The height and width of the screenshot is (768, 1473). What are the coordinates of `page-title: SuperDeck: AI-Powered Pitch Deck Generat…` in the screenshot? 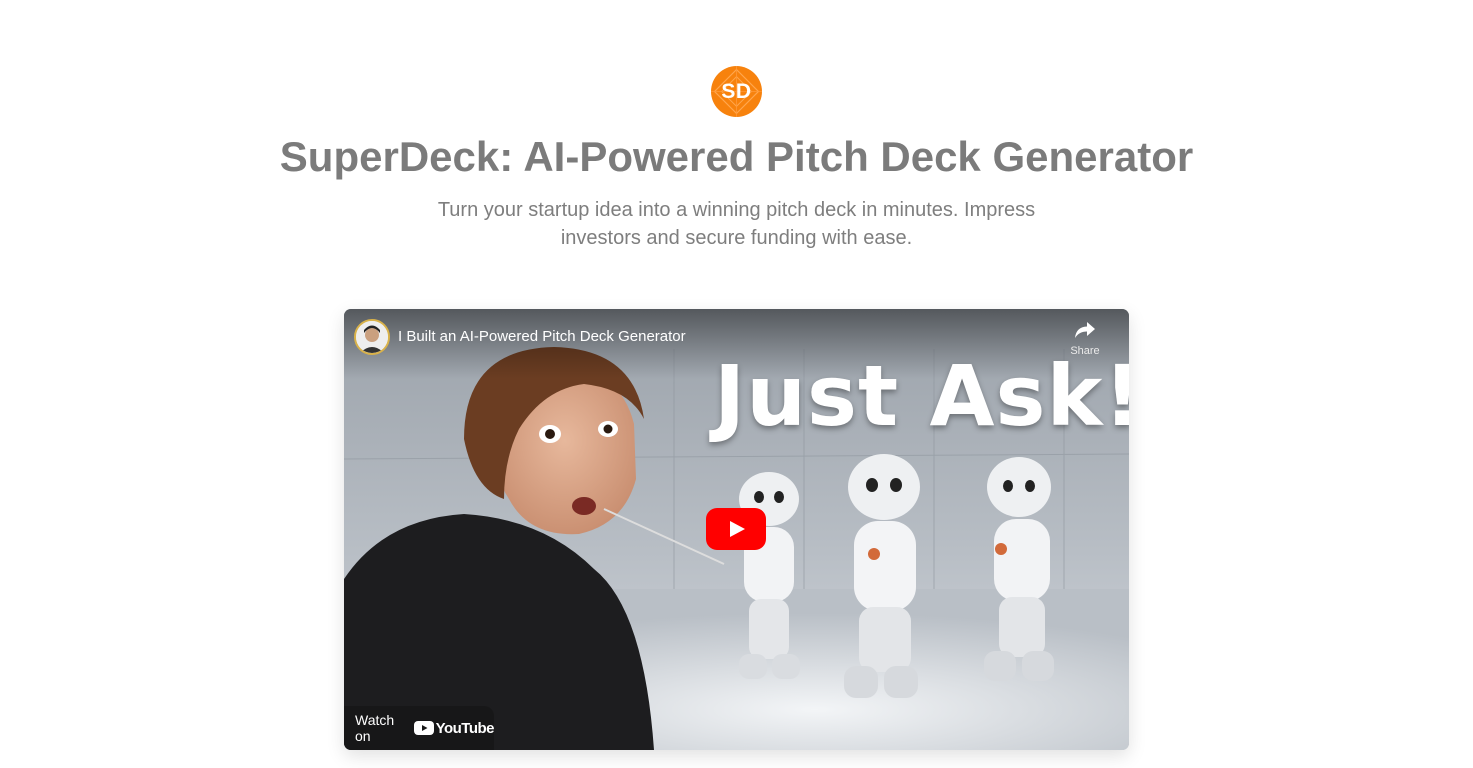 It's located at (736, 156).